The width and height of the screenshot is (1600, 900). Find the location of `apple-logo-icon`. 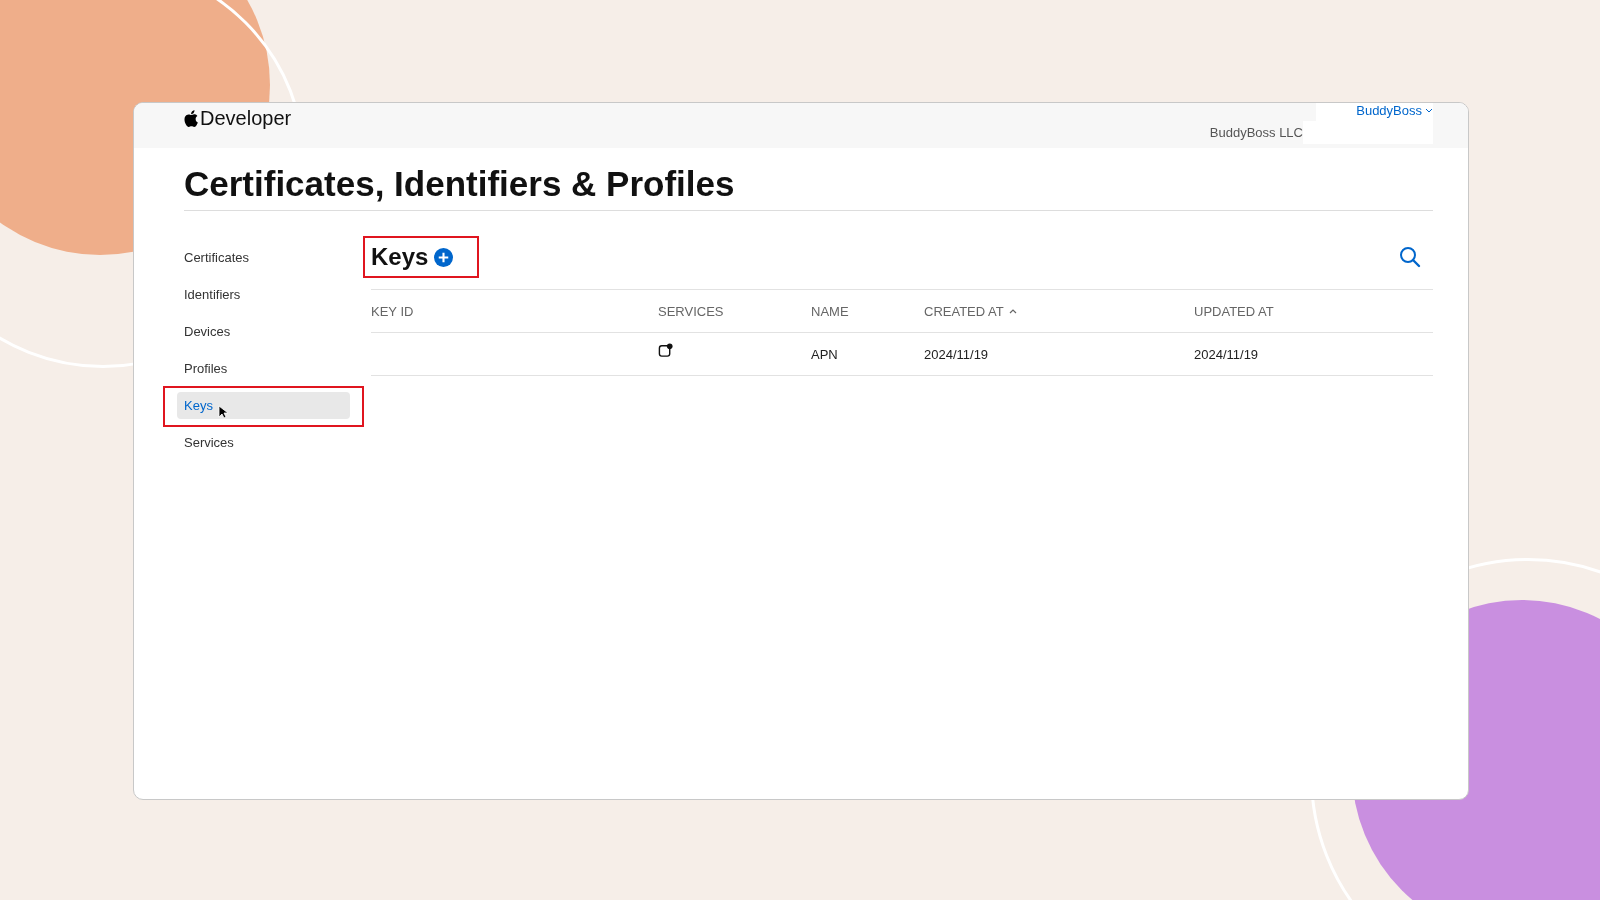

apple-logo-icon is located at coordinates (191, 118).